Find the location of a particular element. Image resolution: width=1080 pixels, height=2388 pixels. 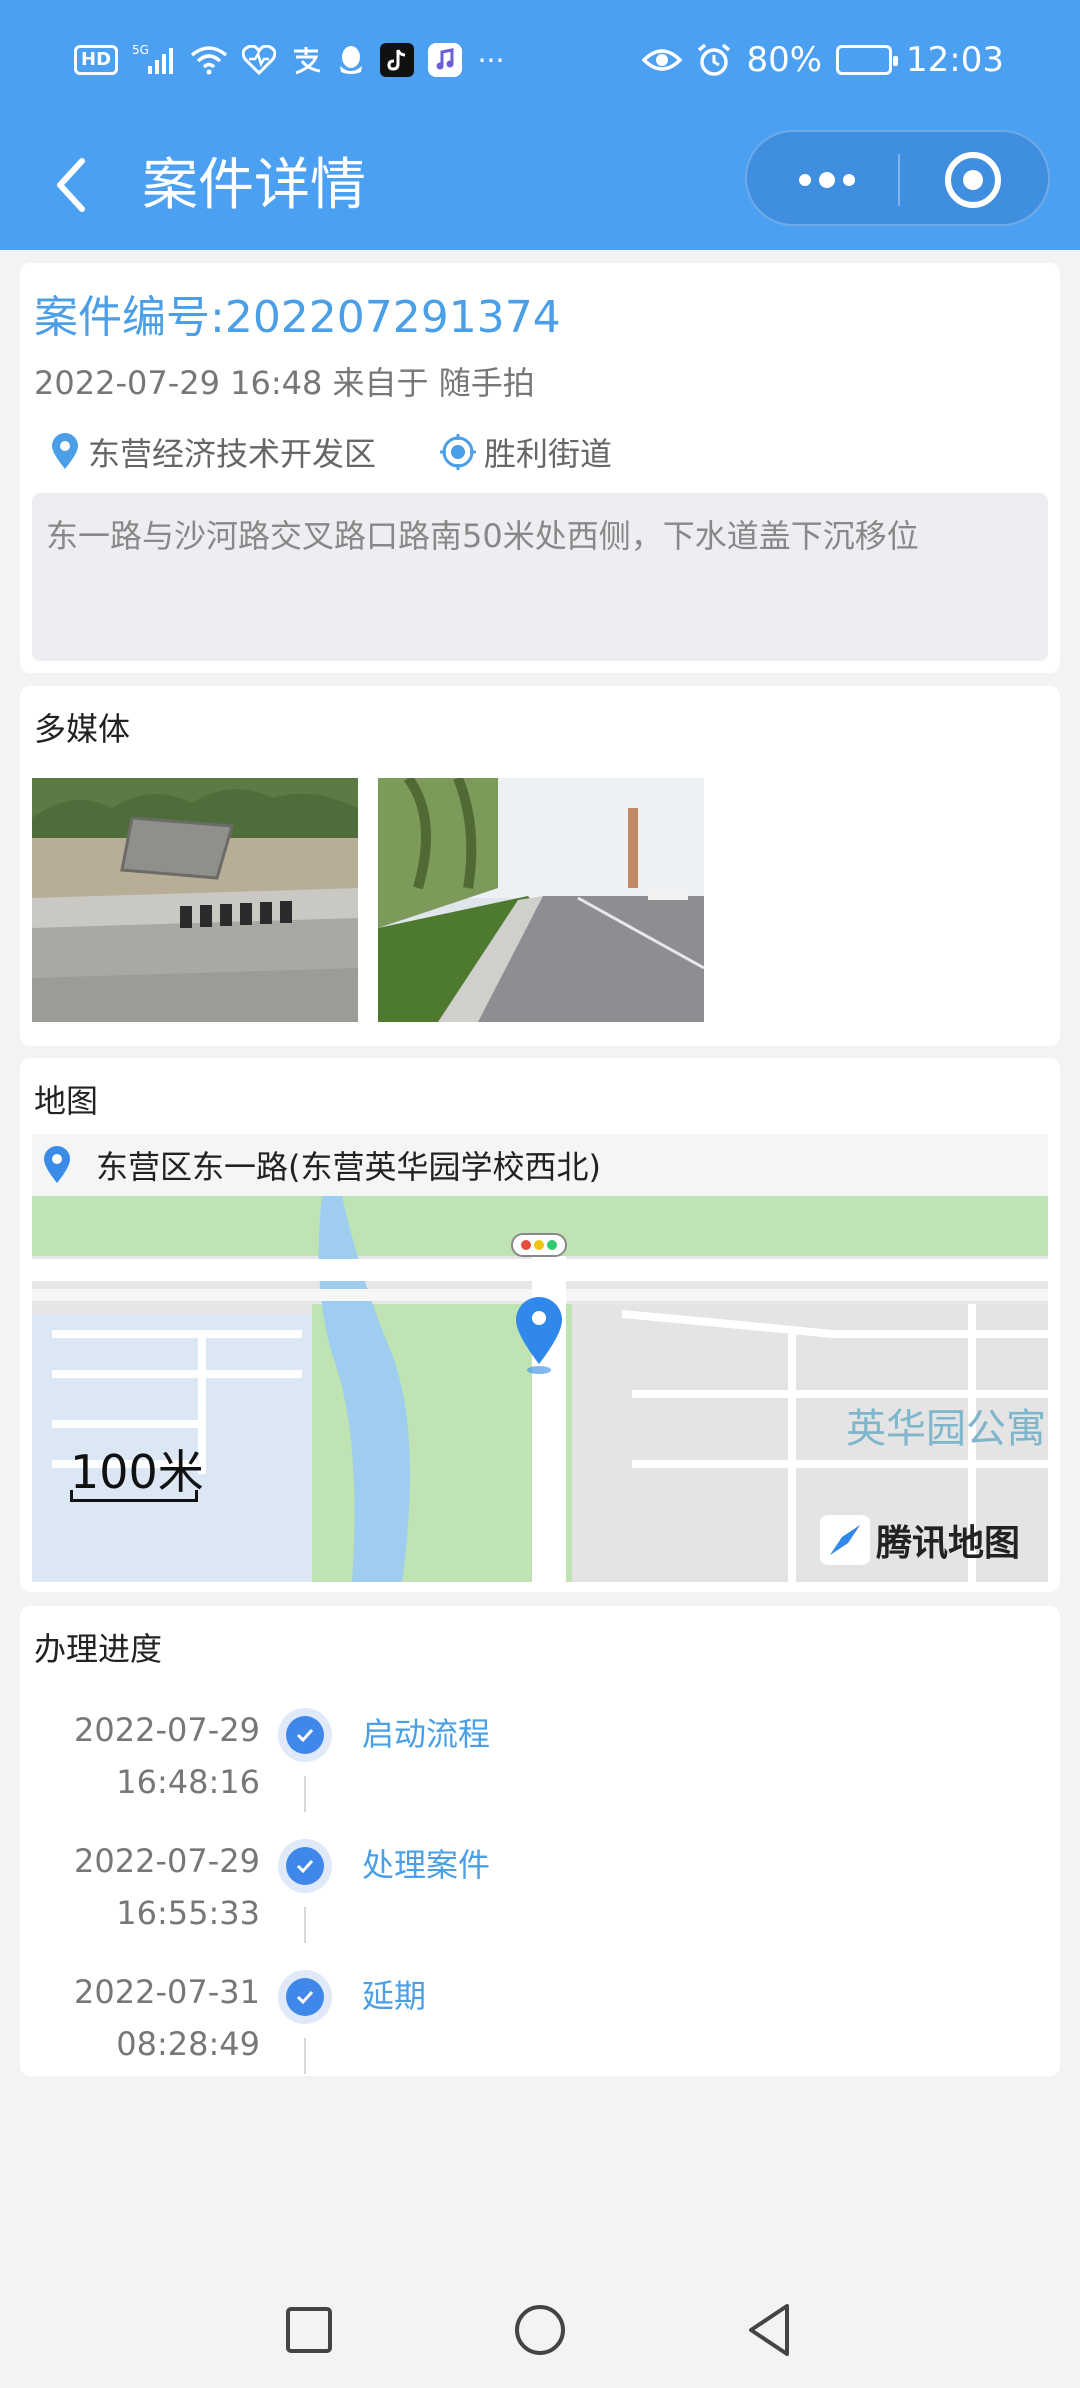

map-section-title: 地图 is located at coordinates (66, 1101).